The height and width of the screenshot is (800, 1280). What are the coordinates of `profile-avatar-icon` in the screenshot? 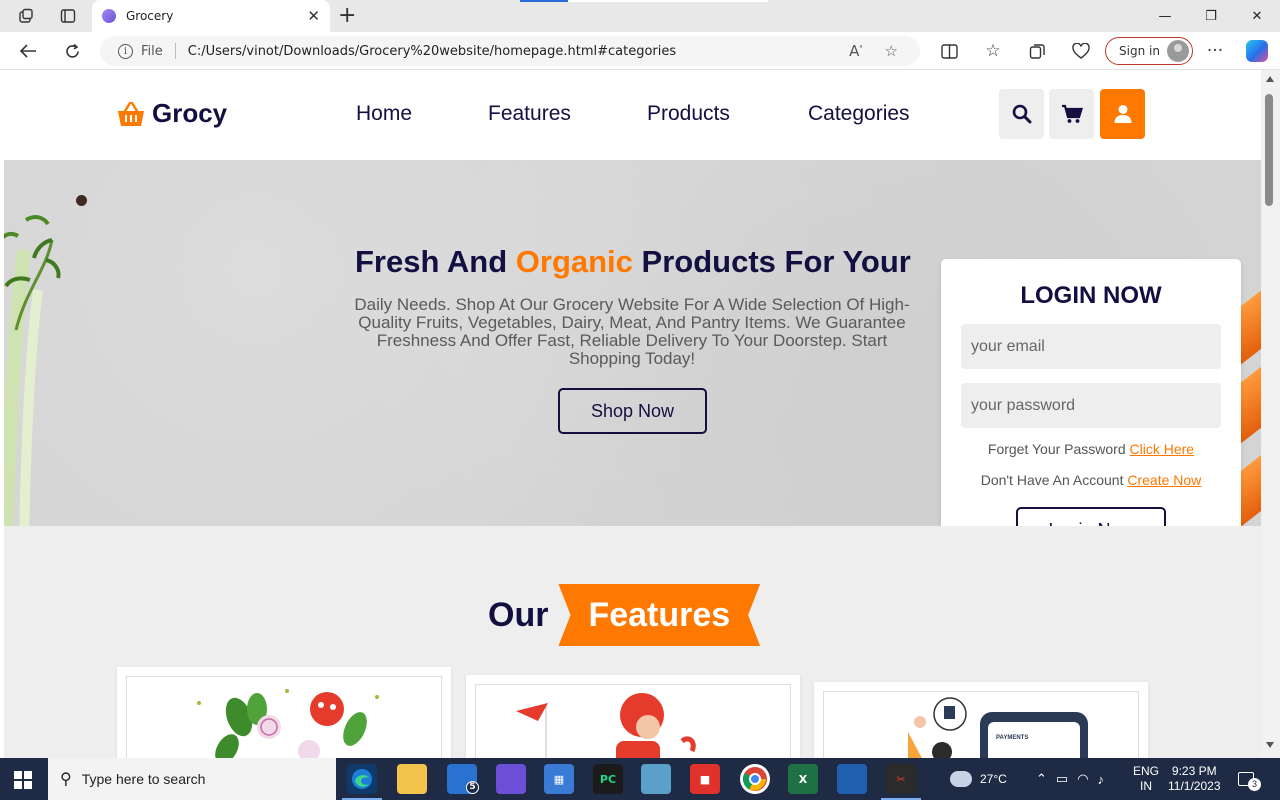 It's located at (1178, 51).